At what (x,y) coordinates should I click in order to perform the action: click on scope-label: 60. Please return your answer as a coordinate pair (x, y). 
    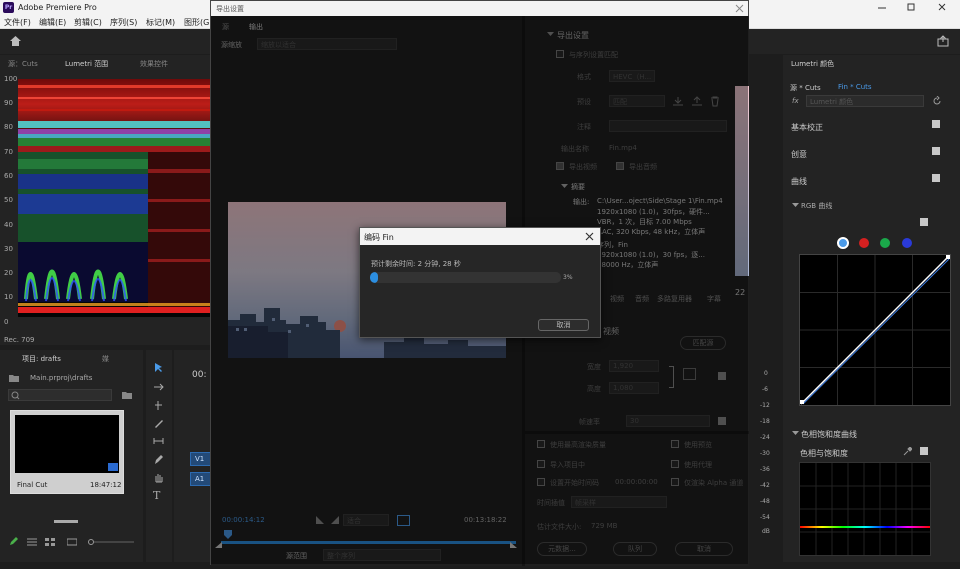
    Looking at the image, I should click on (8, 176).